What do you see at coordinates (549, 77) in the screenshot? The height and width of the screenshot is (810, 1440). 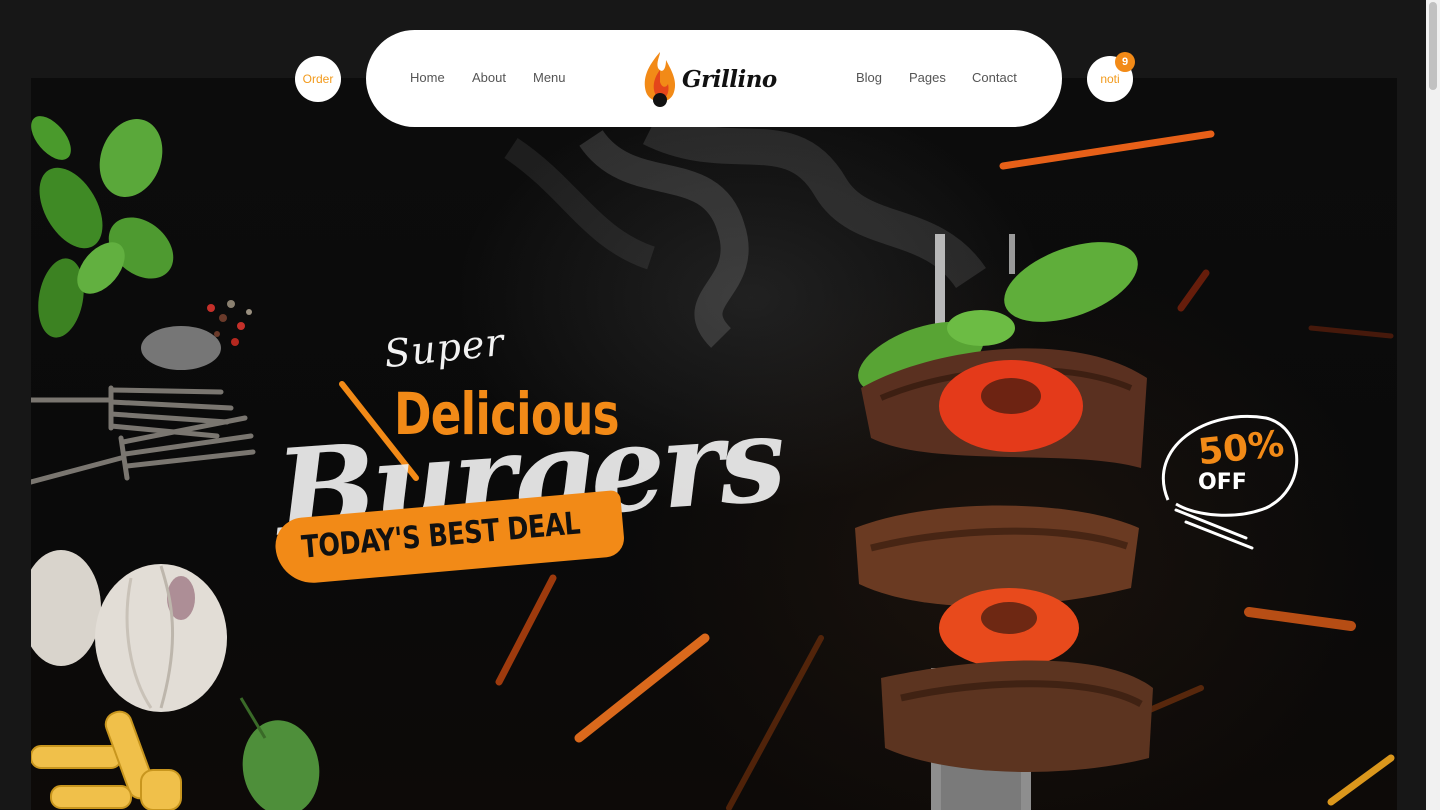 I see `nav-link-menu: Menu` at bounding box center [549, 77].